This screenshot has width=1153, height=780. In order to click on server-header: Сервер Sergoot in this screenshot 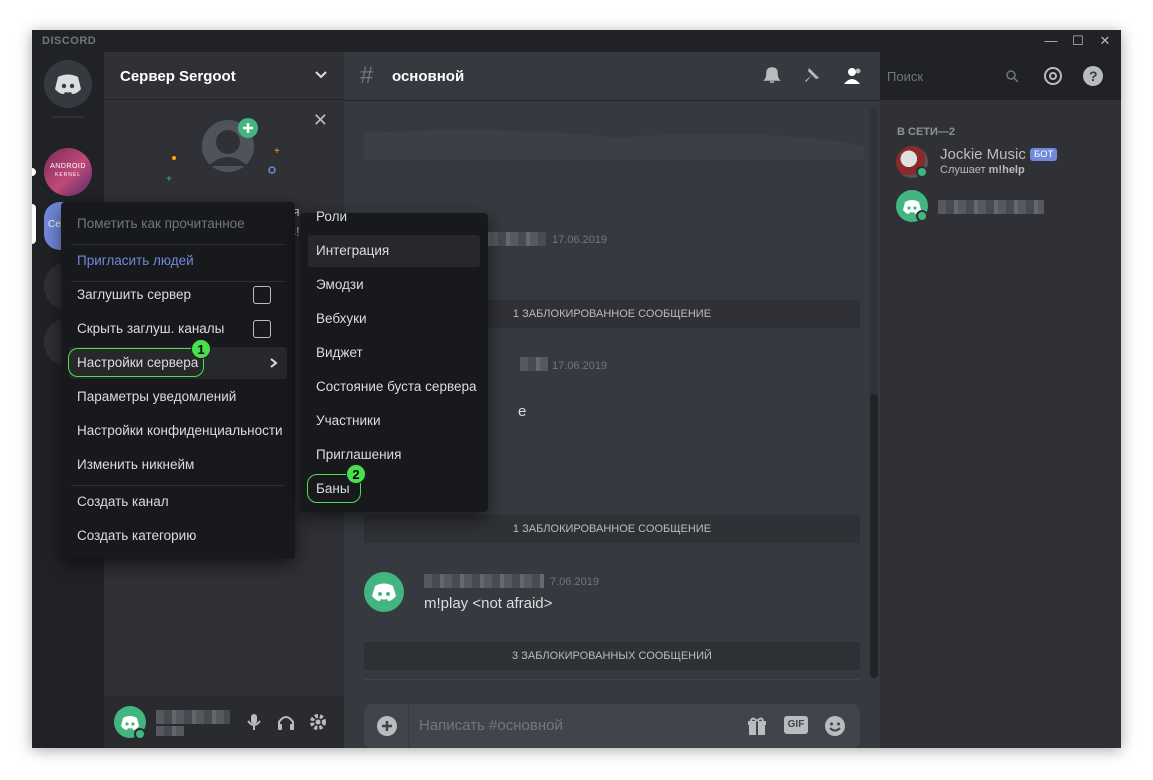, I will do `click(224, 76)`.